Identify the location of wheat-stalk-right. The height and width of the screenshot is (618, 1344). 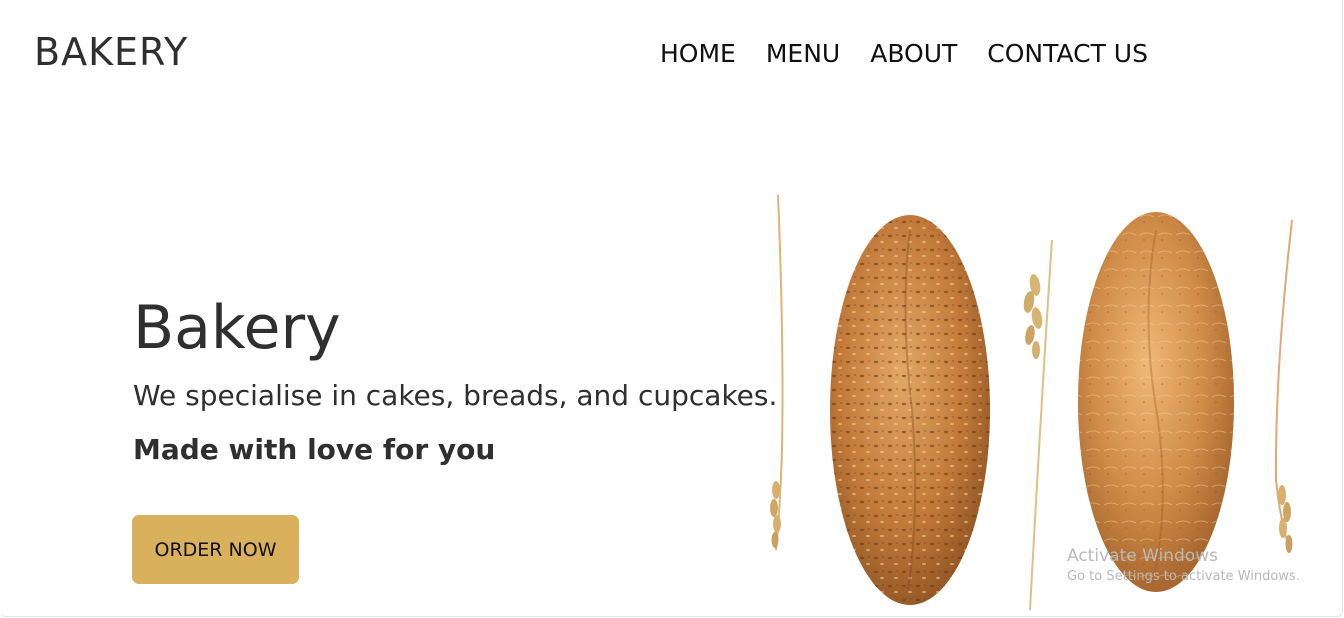
(1283, 386).